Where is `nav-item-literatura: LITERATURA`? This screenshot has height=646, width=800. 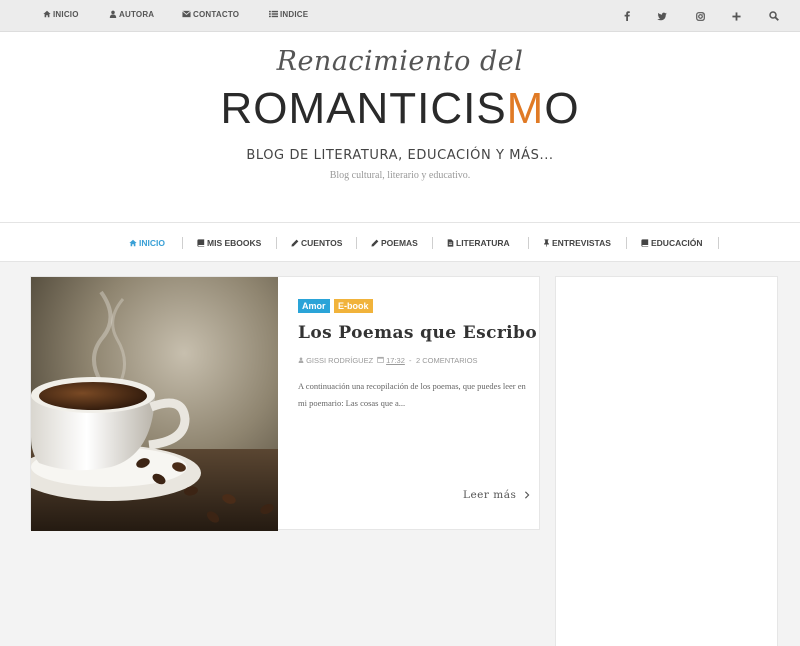
nav-item-literatura: LITERATURA is located at coordinates (478, 243).